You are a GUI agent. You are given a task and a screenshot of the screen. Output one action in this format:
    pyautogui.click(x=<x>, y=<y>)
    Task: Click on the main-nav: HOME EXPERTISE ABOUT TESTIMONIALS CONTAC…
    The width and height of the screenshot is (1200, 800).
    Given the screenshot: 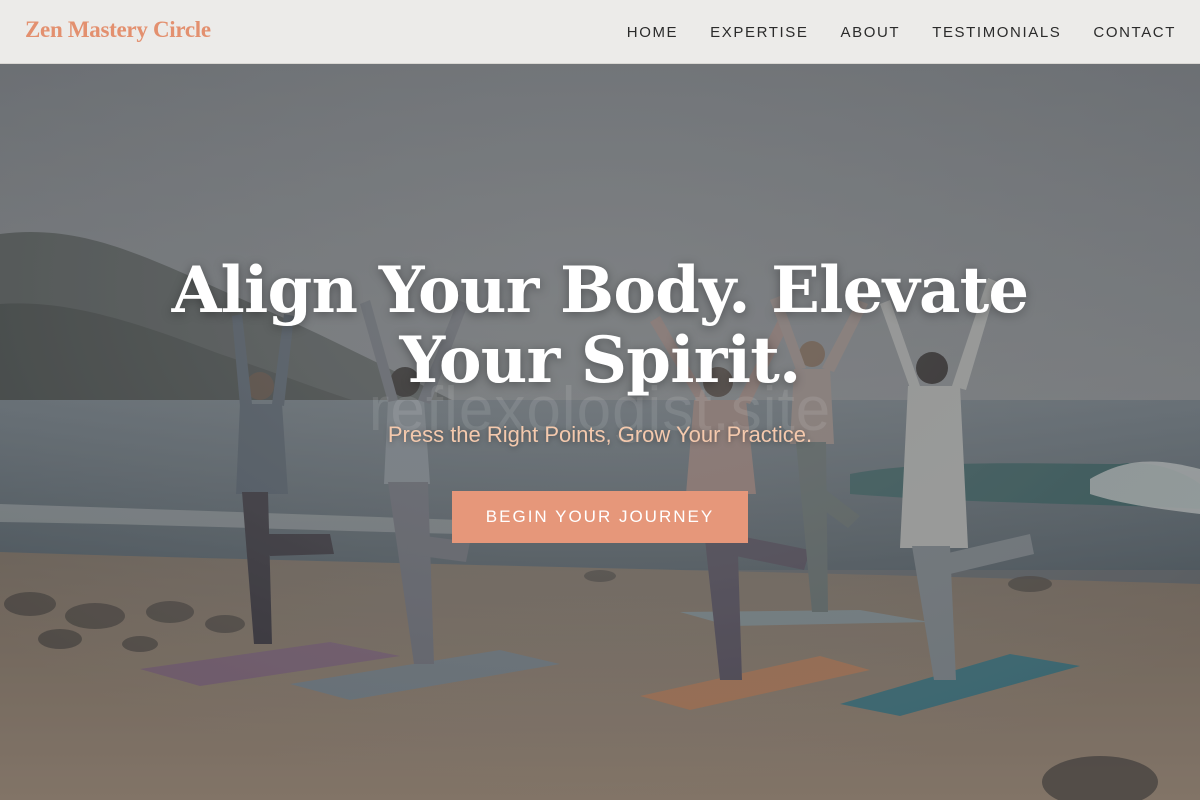 What is the action you would take?
    pyautogui.click(x=885, y=32)
    